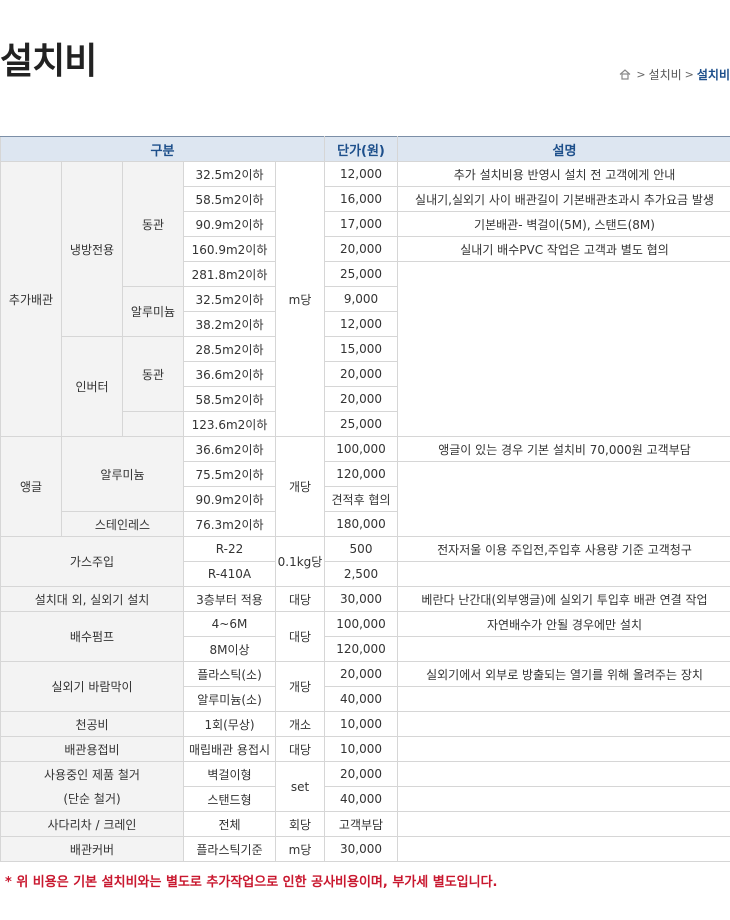  What do you see at coordinates (361, 349) in the screenshot?
I see `price-cell: 15,000` at bounding box center [361, 349].